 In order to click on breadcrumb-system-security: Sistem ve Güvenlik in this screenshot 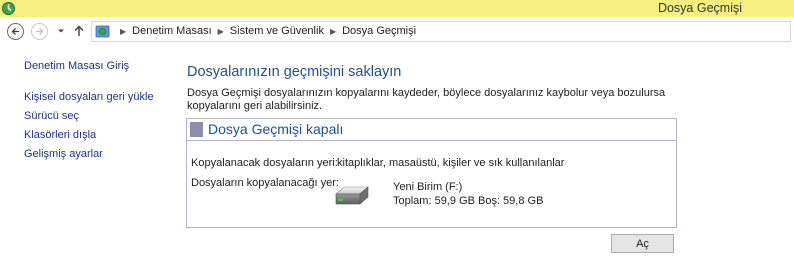, I will do `click(277, 31)`.